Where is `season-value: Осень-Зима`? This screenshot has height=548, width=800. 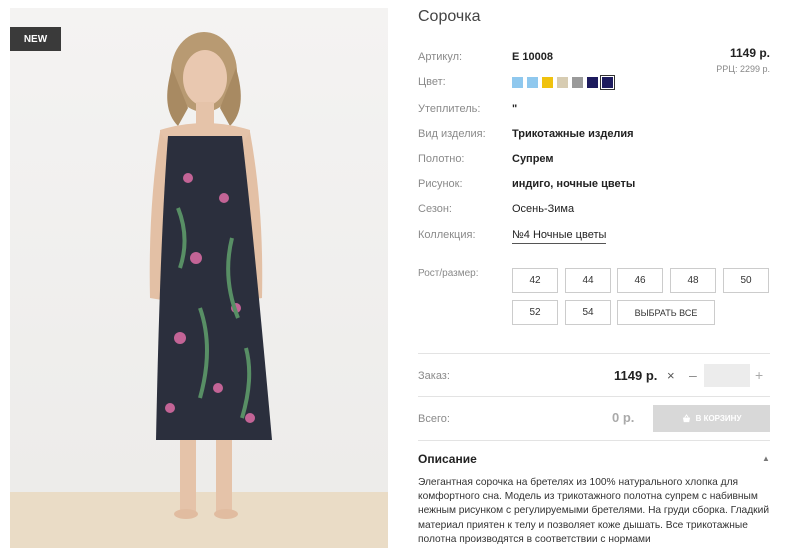
season-value: Осень-Зима is located at coordinates (543, 209).